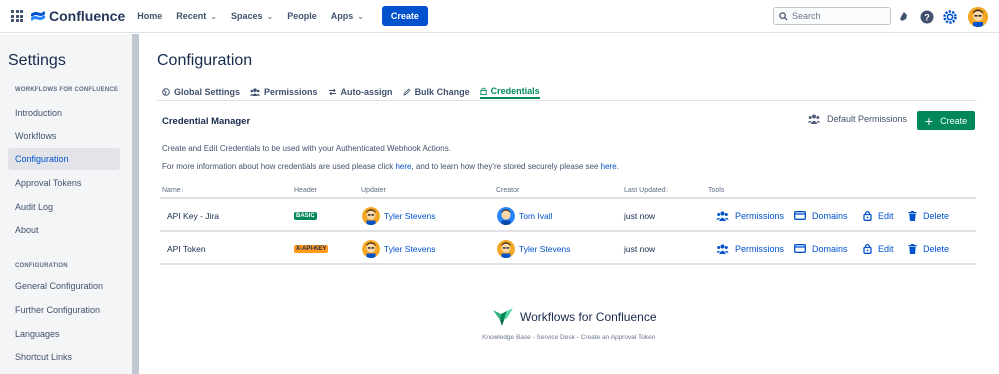  What do you see at coordinates (509, 91) in the screenshot?
I see `tab-credentials: Credentials` at bounding box center [509, 91].